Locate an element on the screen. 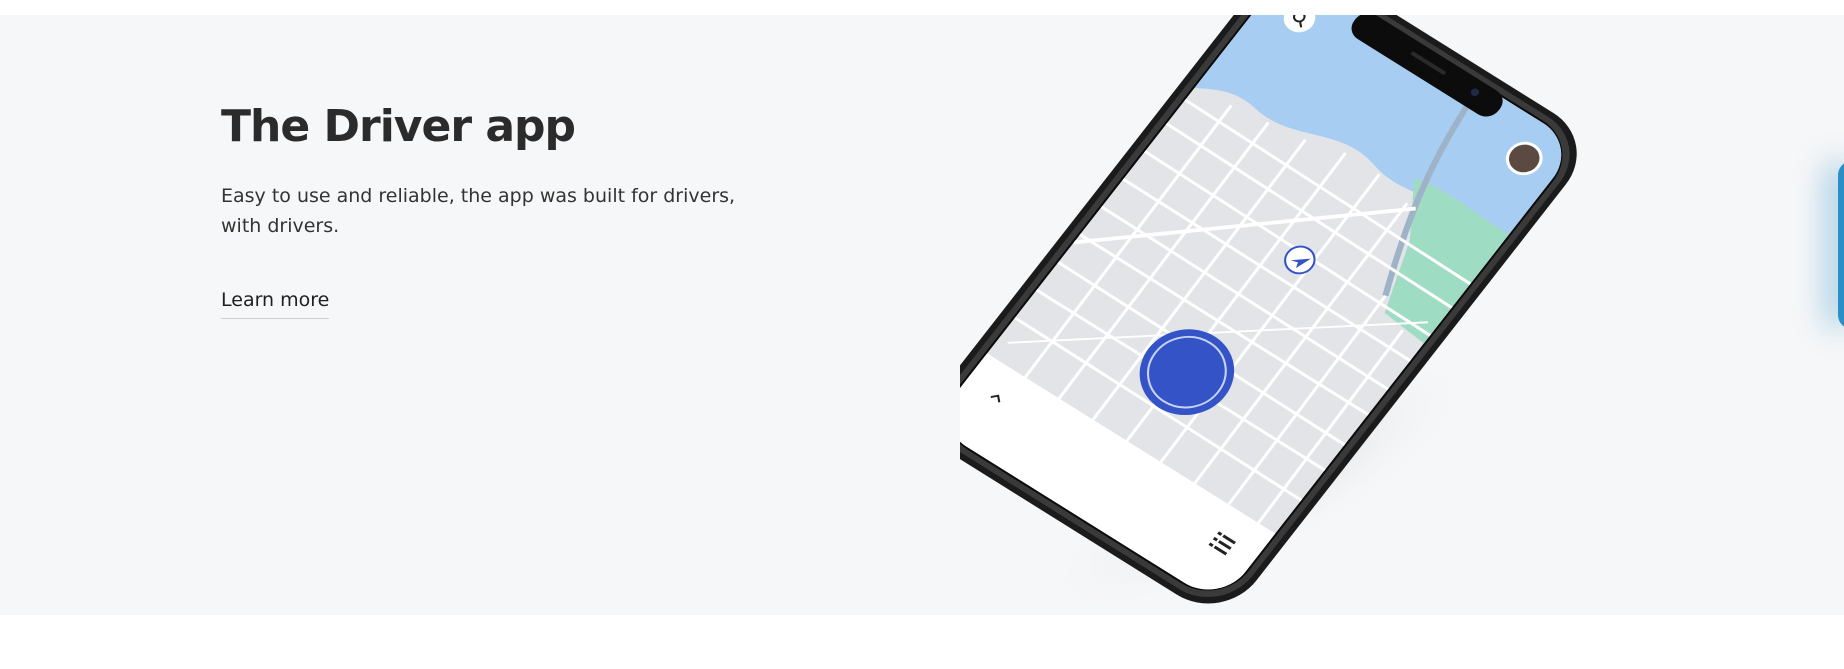 Image resolution: width=1844 pixels, height=669 pixels. side-help-widget is located at coordinates (1841, 245).